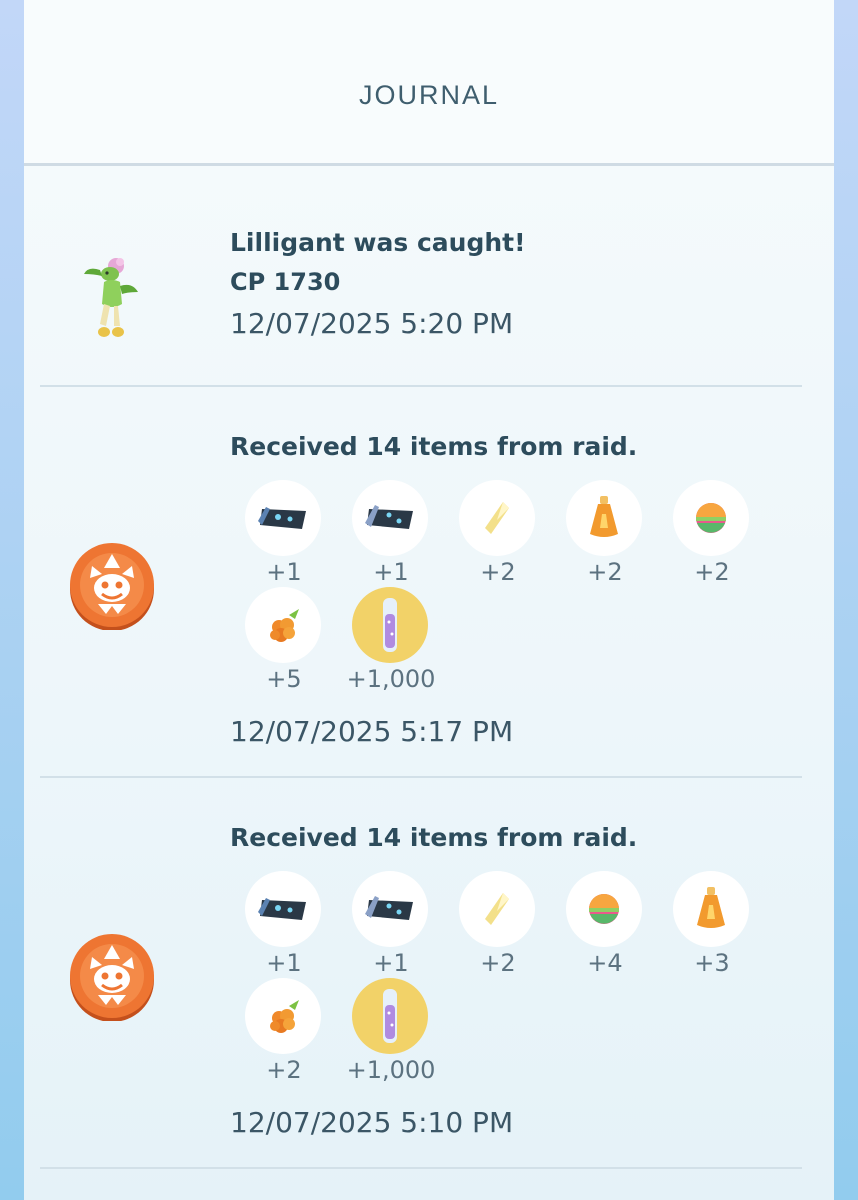 The height and width of the screenshot is (1200, 858). I want to click on reward-item: +3, so click(712, 926).